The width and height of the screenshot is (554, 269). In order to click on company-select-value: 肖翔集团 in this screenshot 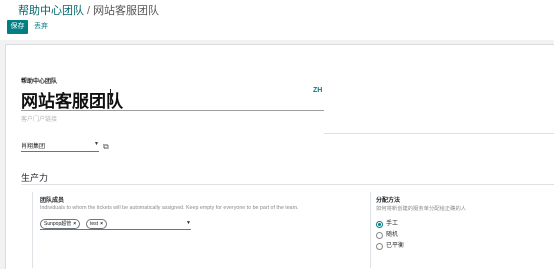, I will do `click(33, 147)`.